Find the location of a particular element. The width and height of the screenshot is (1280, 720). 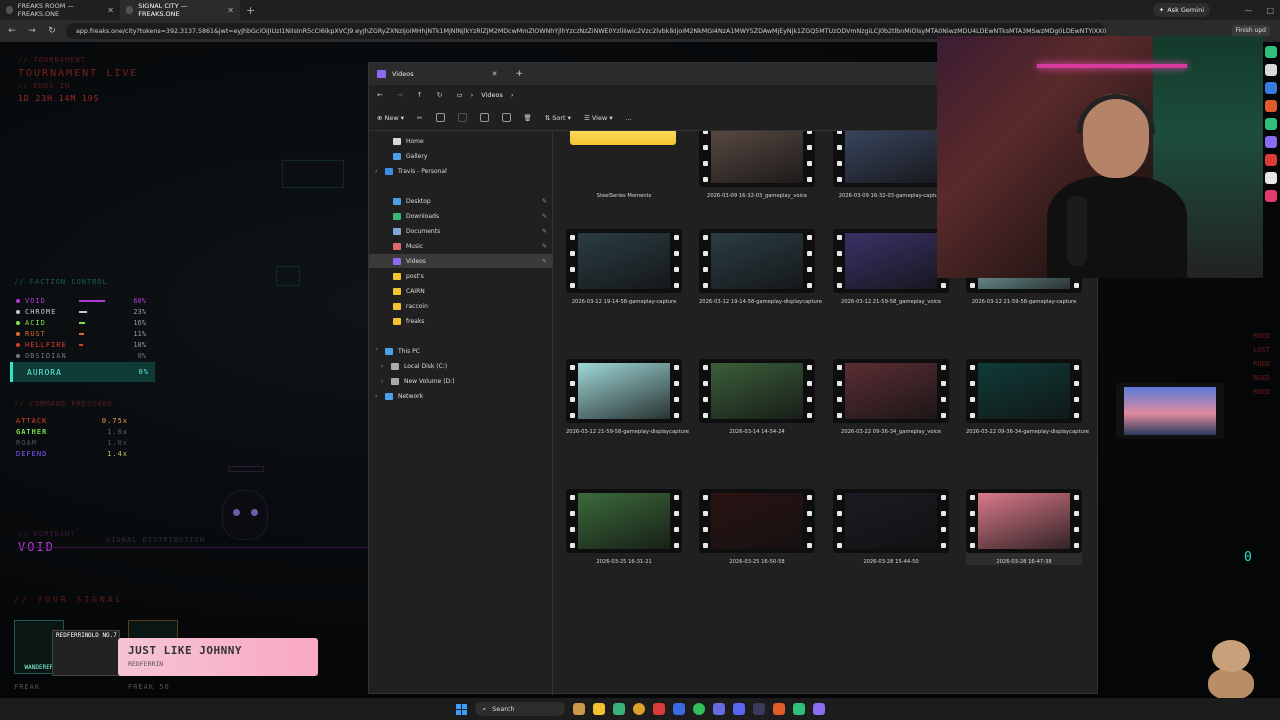

sidebar-item: raccoin is located at coordinates (461, 306).